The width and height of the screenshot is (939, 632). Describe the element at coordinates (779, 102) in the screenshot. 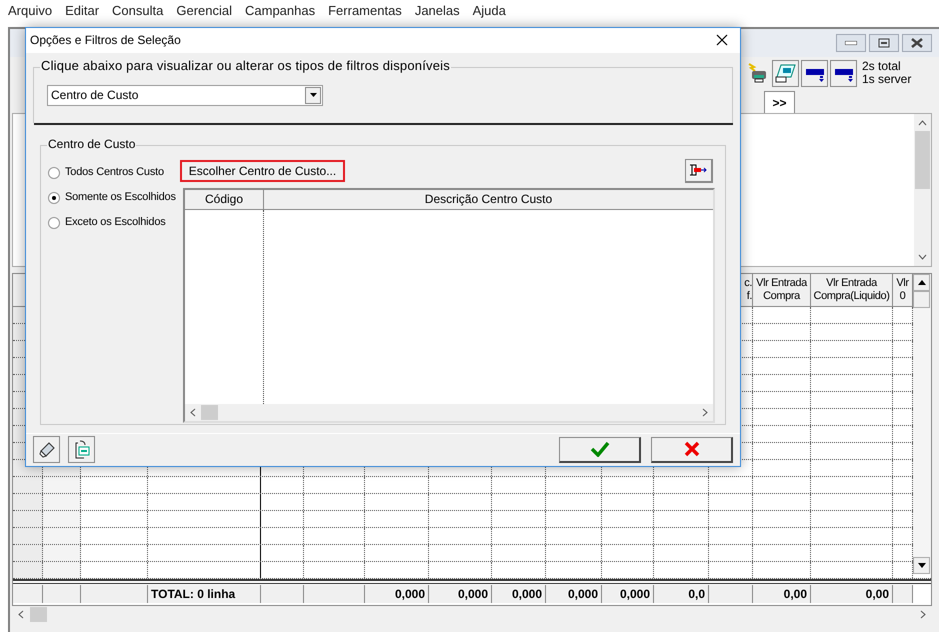

I see `more-button: >>` at that location.